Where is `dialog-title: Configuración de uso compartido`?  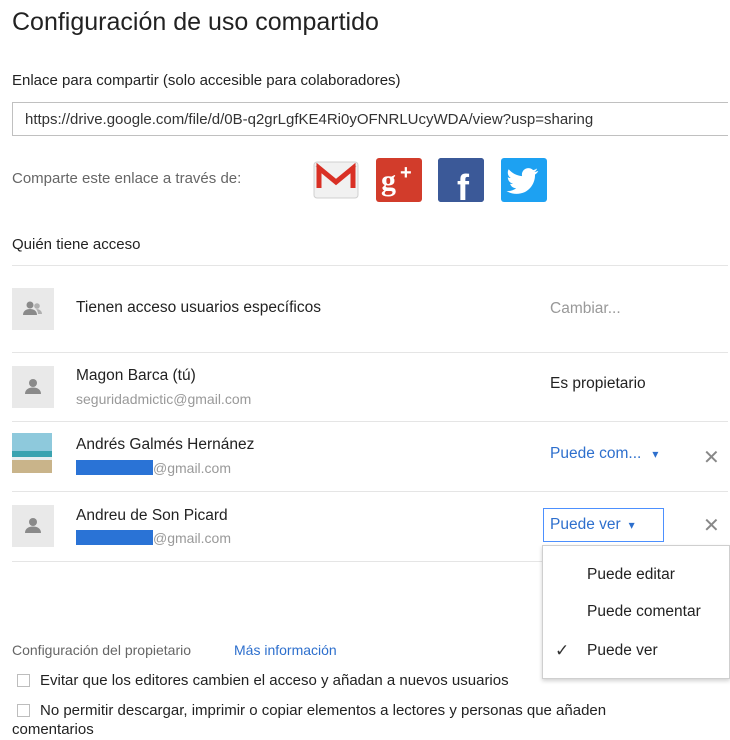
dialog-title: Configuración de uso compartido is located at coordinates (195, 22).